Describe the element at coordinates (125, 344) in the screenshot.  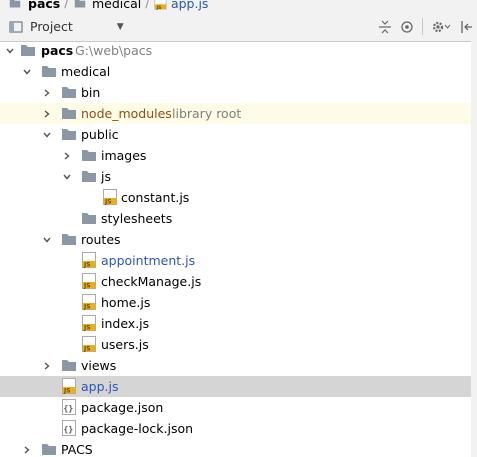
I see `tree-label: users.js` at that location.